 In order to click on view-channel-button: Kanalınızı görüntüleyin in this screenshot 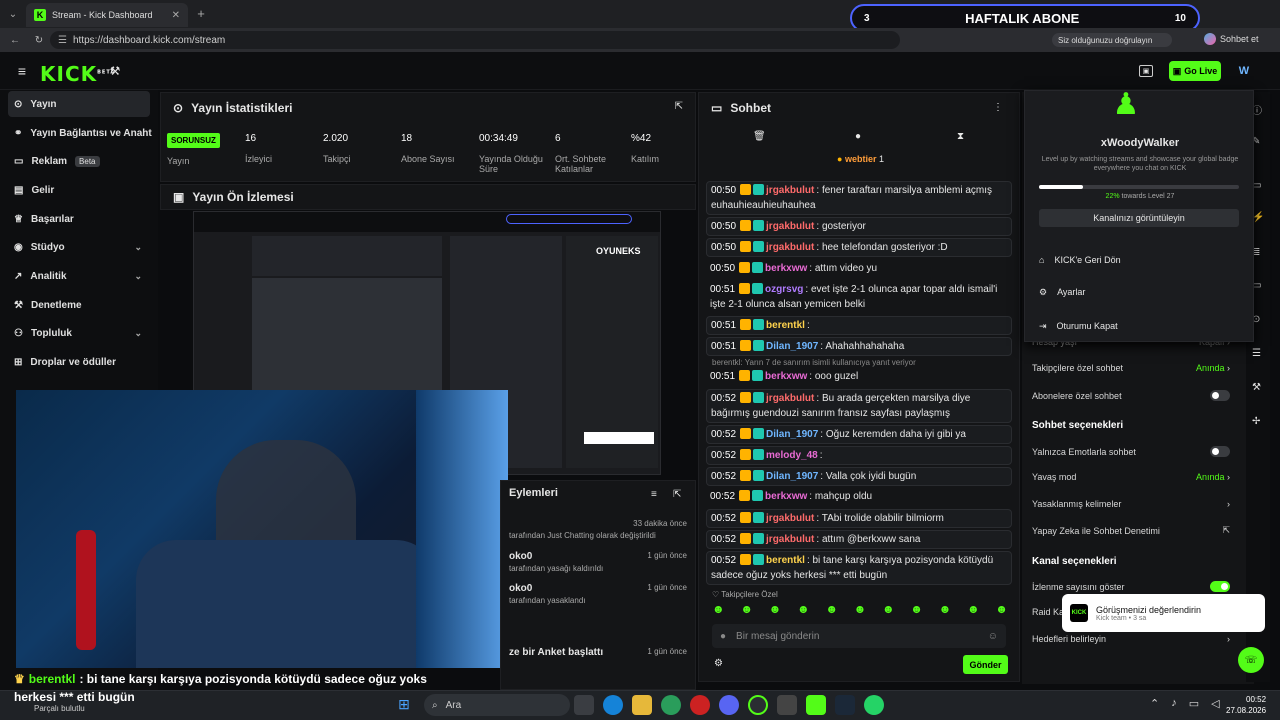, I will do `click(1139, 218)`.